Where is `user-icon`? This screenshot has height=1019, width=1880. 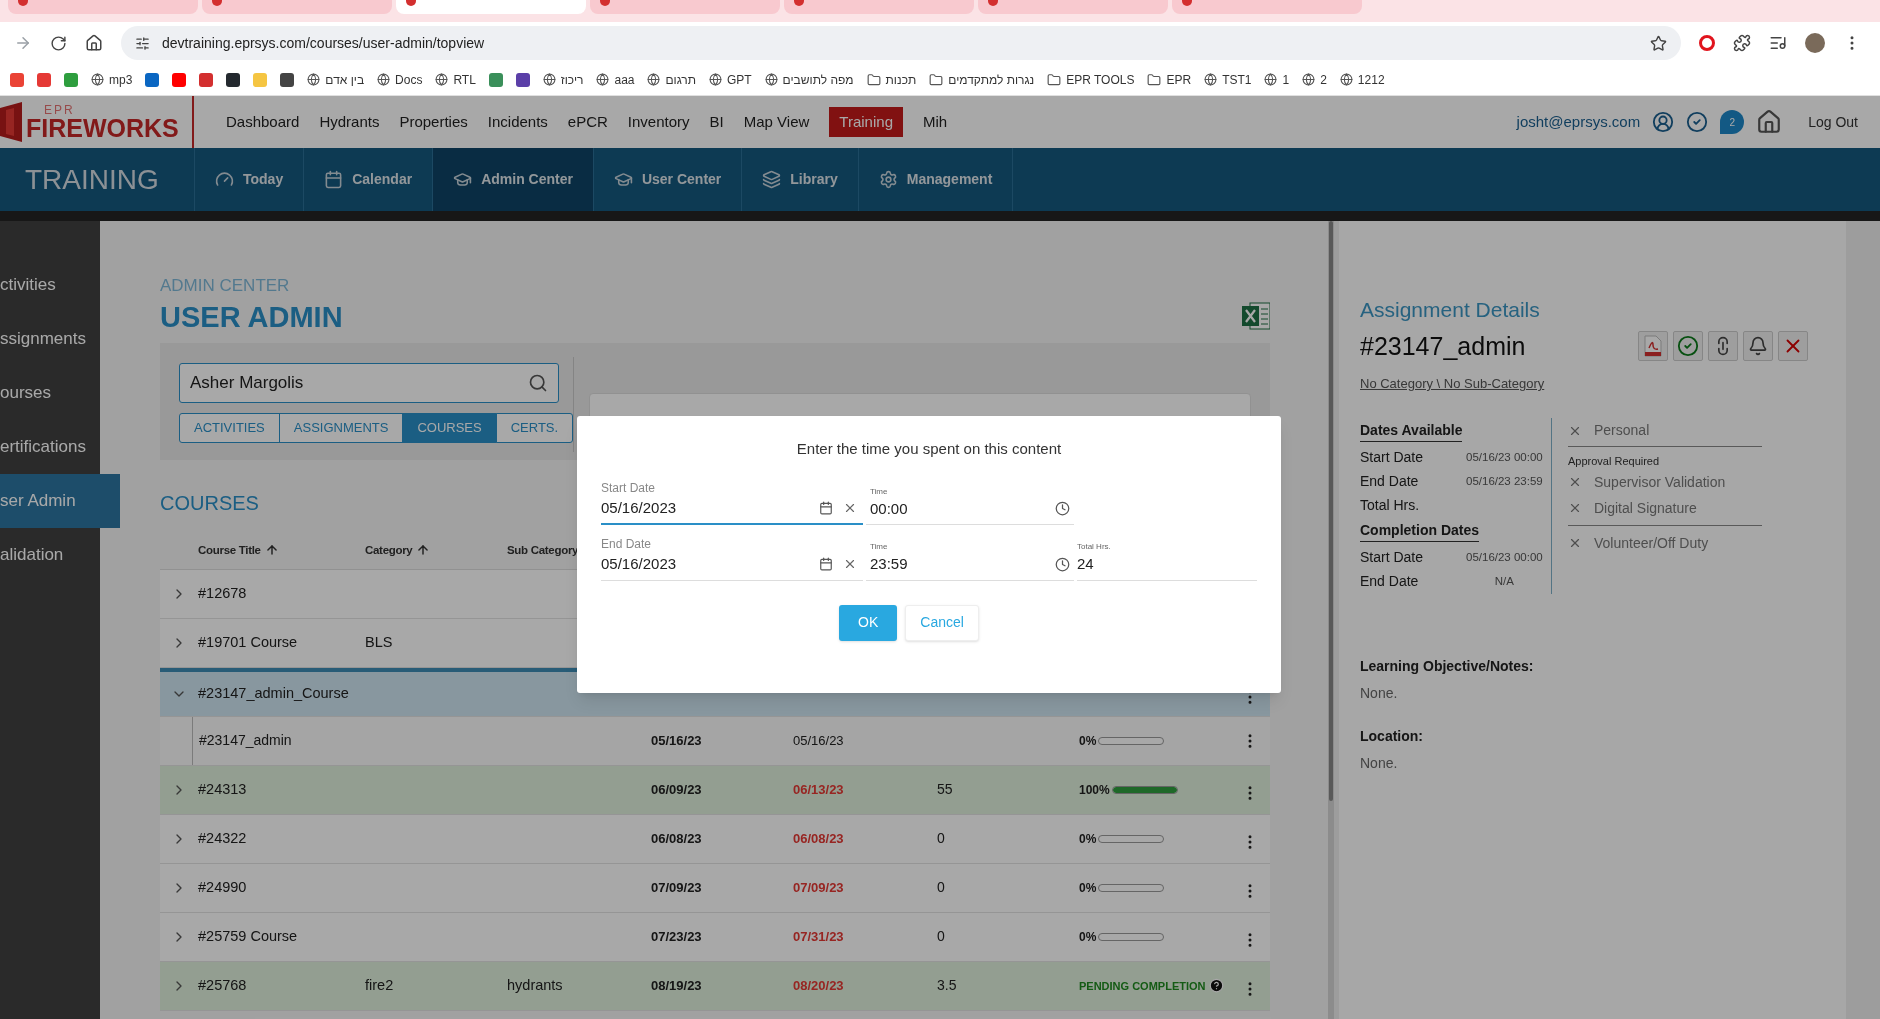 user-icon is located at coordinates (1663, 122).